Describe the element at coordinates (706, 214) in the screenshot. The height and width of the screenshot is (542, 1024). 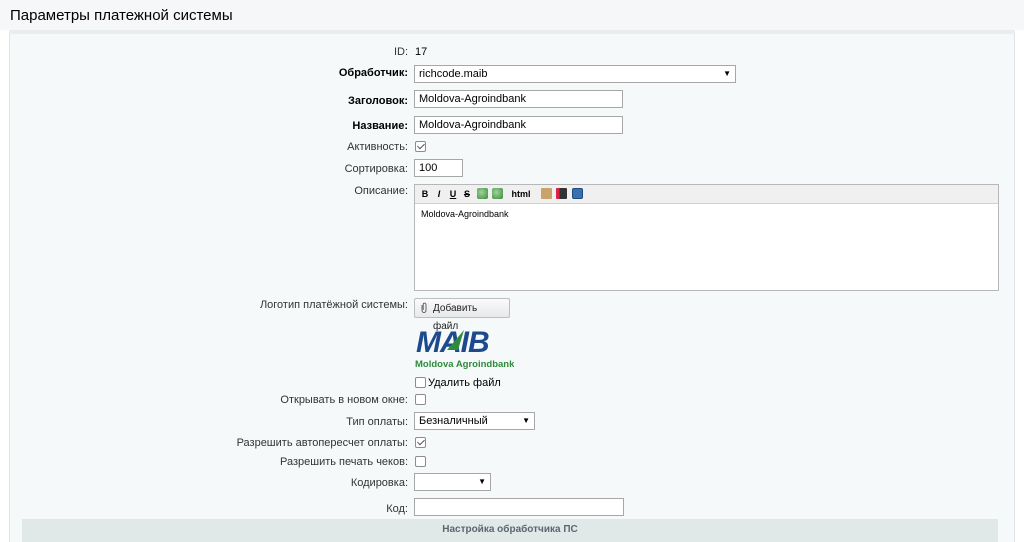
I see `description-text: Moldova-Agroindbank` at that location.